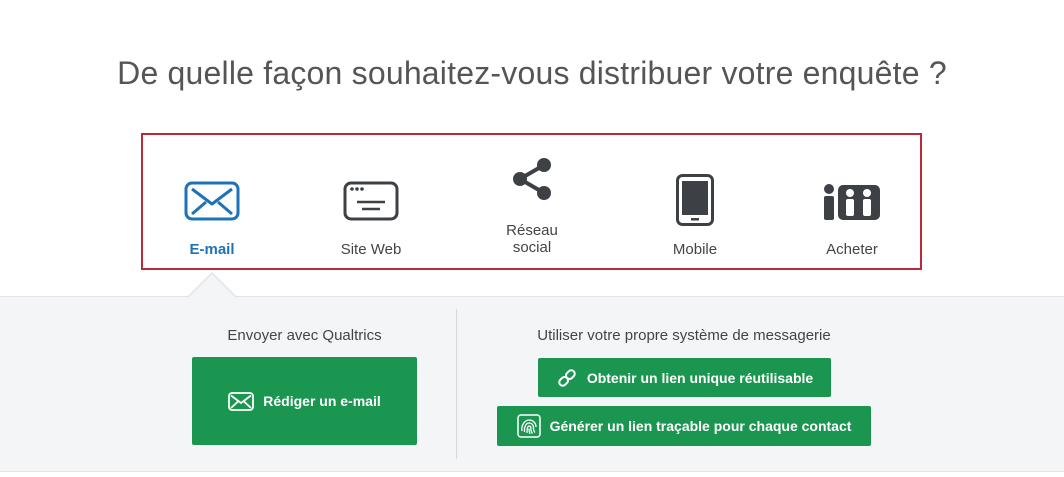 This screenshot has height=477, width=1064. I want to click on option-mobile-label: Mobile, so click(695, 249).